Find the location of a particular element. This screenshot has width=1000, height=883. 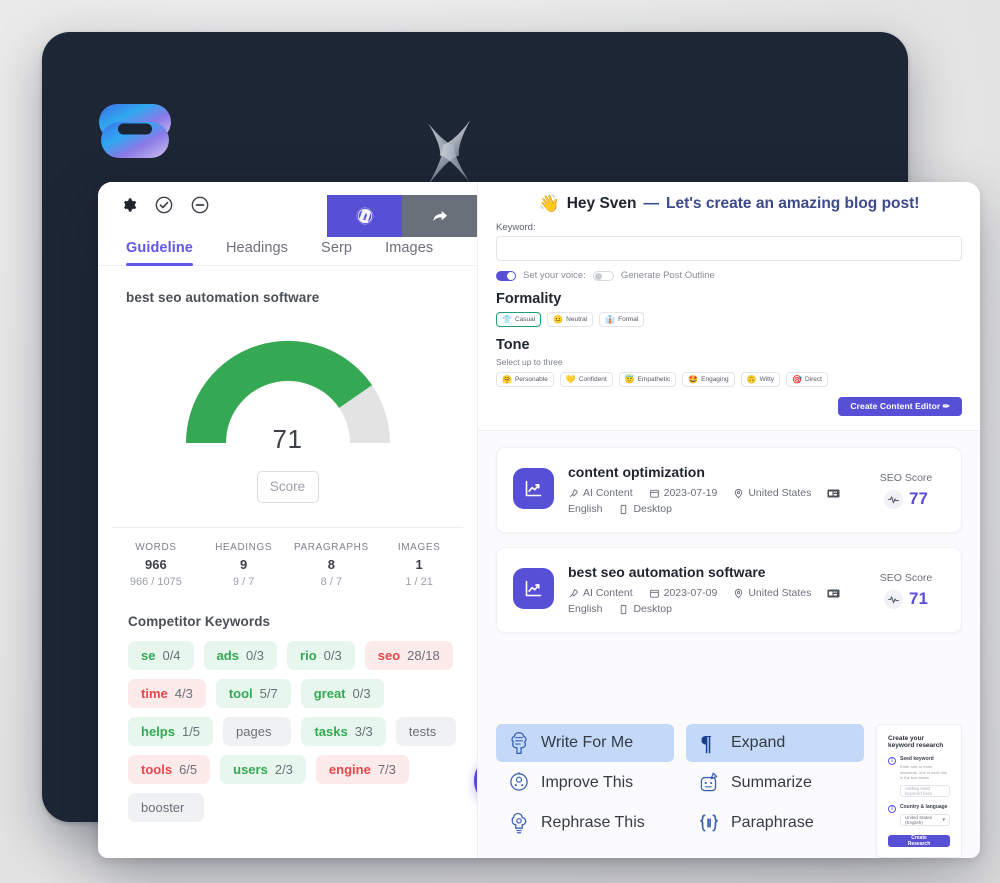

keyword-chip: tasks 3/3 is located at coordinates (343, 731).